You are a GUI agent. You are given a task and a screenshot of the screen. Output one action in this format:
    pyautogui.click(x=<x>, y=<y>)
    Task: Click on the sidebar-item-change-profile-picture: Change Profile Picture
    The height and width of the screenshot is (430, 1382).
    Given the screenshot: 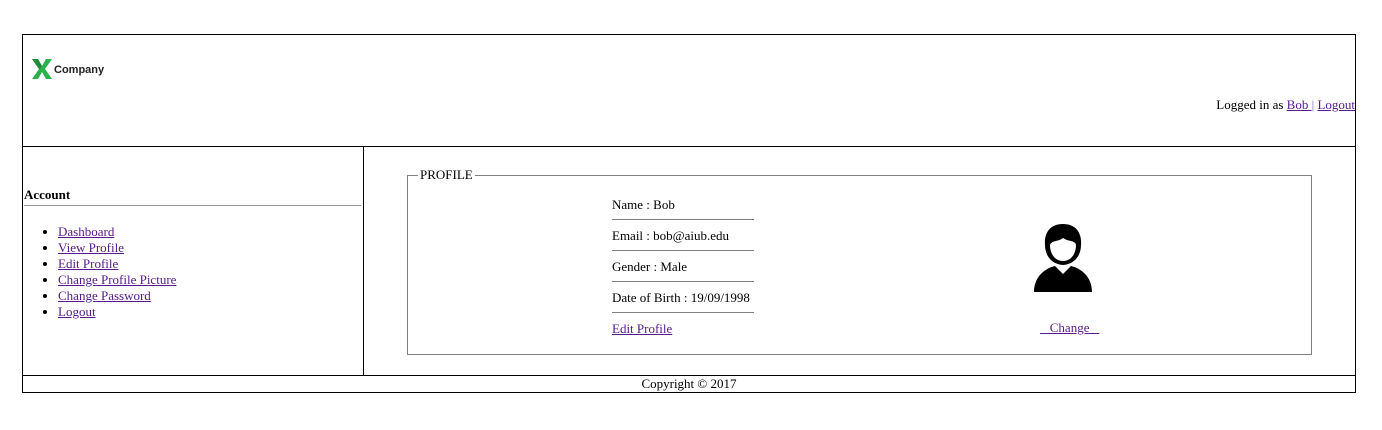 What is the action you would take?
    pyautogui.click(x=117, y=279)
    